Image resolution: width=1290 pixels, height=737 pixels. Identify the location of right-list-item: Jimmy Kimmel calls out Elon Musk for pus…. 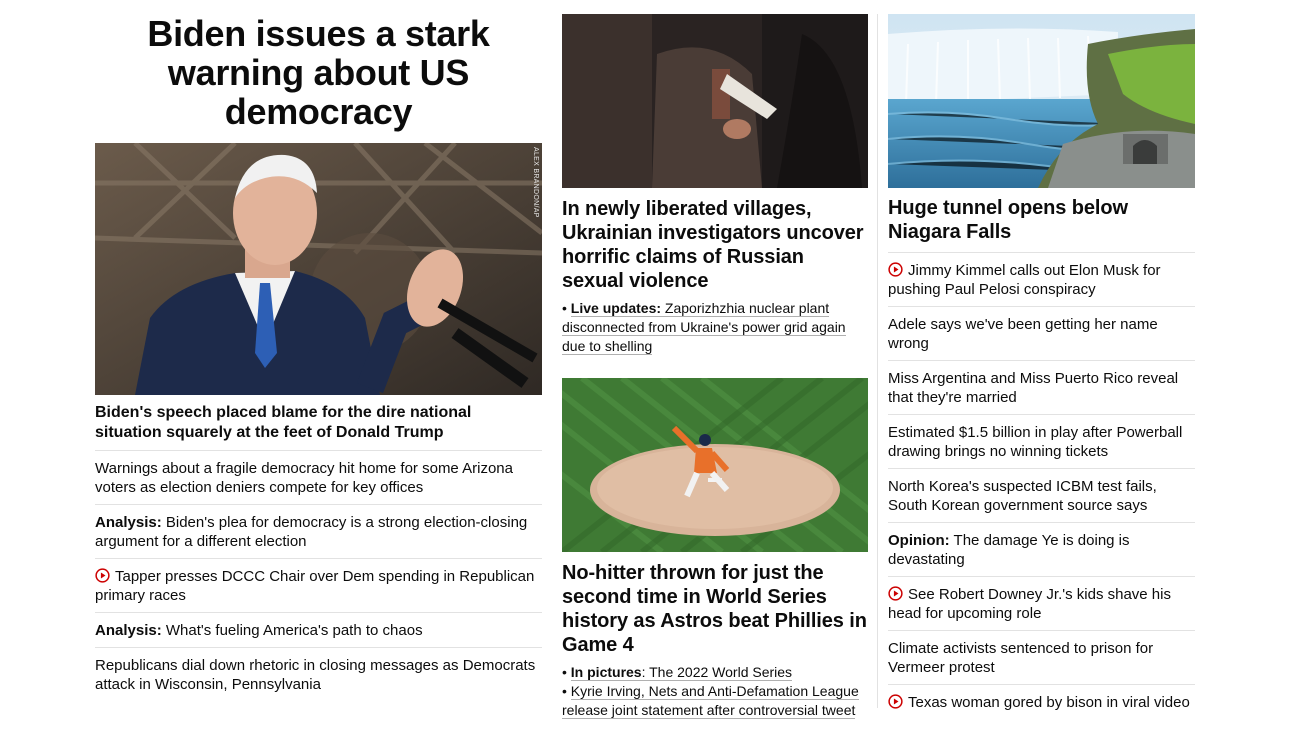
(1041, 280).